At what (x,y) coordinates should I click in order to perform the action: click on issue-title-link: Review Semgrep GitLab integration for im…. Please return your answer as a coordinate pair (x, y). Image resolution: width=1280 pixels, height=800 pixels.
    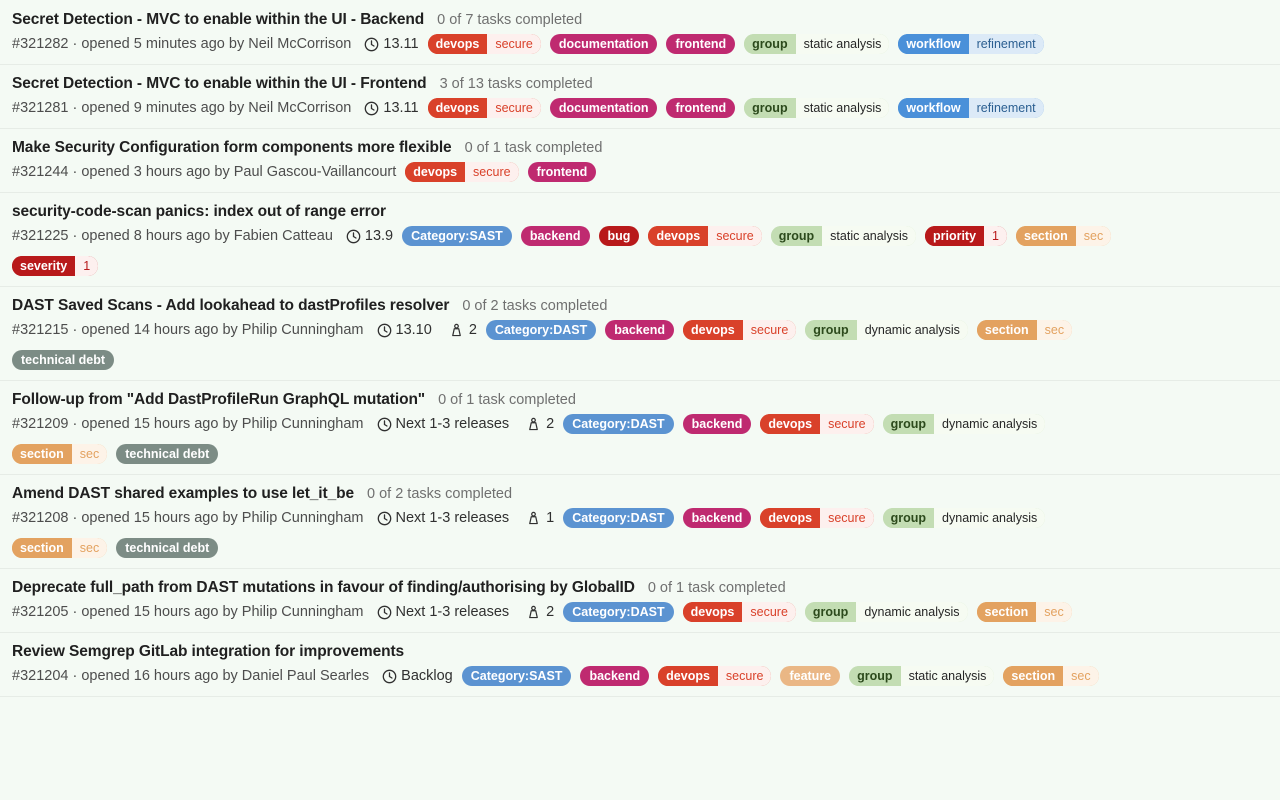
    Looking at the image, I should click on (208, 652).